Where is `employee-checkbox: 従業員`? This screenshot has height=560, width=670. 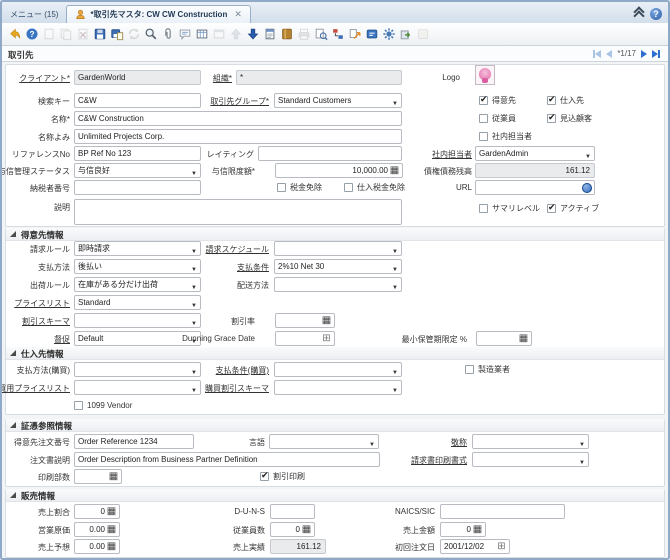 employee-checkbox: 従業員 is located at coordinates (497, 118).